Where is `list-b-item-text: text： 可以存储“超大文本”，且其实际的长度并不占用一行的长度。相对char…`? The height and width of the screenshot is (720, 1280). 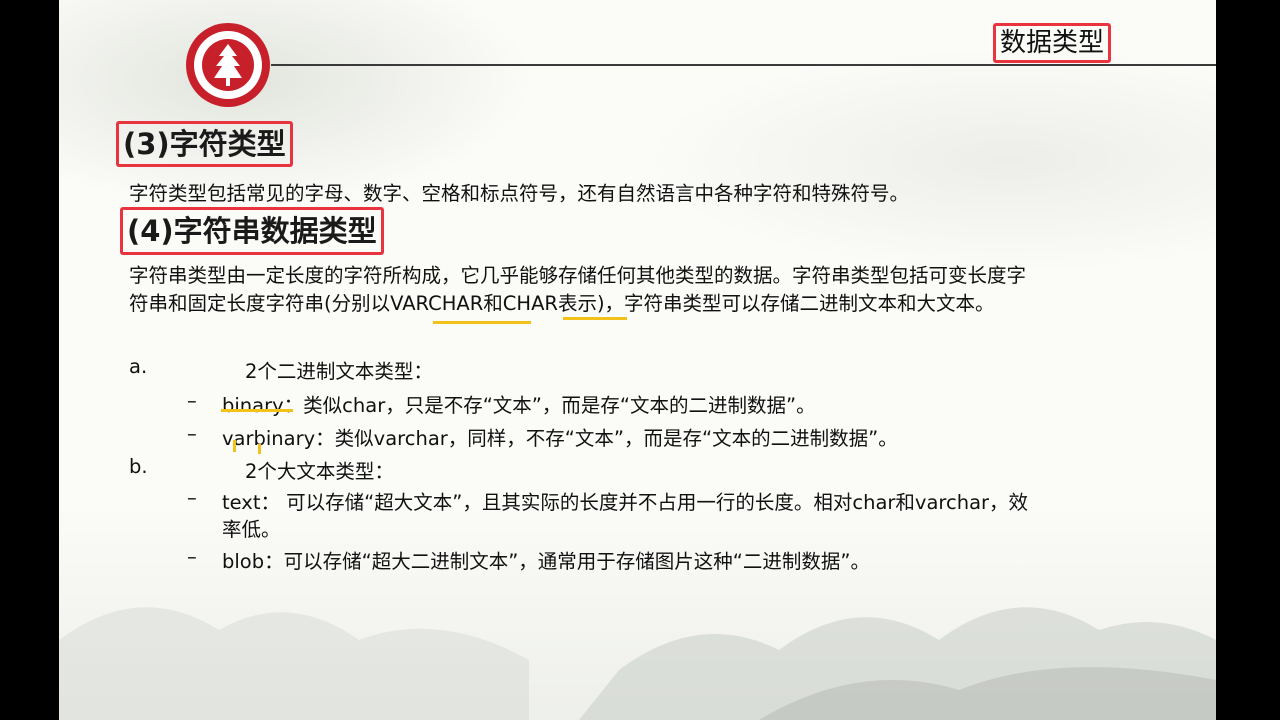 list-b-item-text: text： 可以存储“超大文本”，且其实际的长度并不占用一行的长度。相对char… is located at coordinates (625, 502).